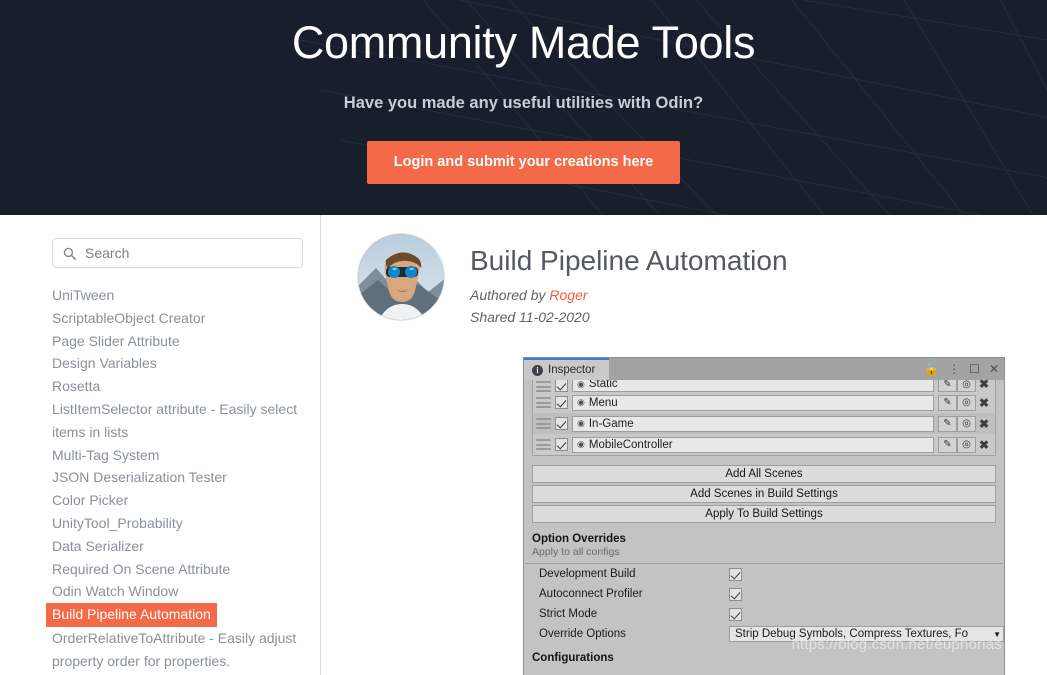 The width and height of the screenshot is (1047, 675). Describe the element at coordinates (764, 594) in the screenshot. I see `option-row-autoconnect-profiler: Autoconnect Profiler` at that location.